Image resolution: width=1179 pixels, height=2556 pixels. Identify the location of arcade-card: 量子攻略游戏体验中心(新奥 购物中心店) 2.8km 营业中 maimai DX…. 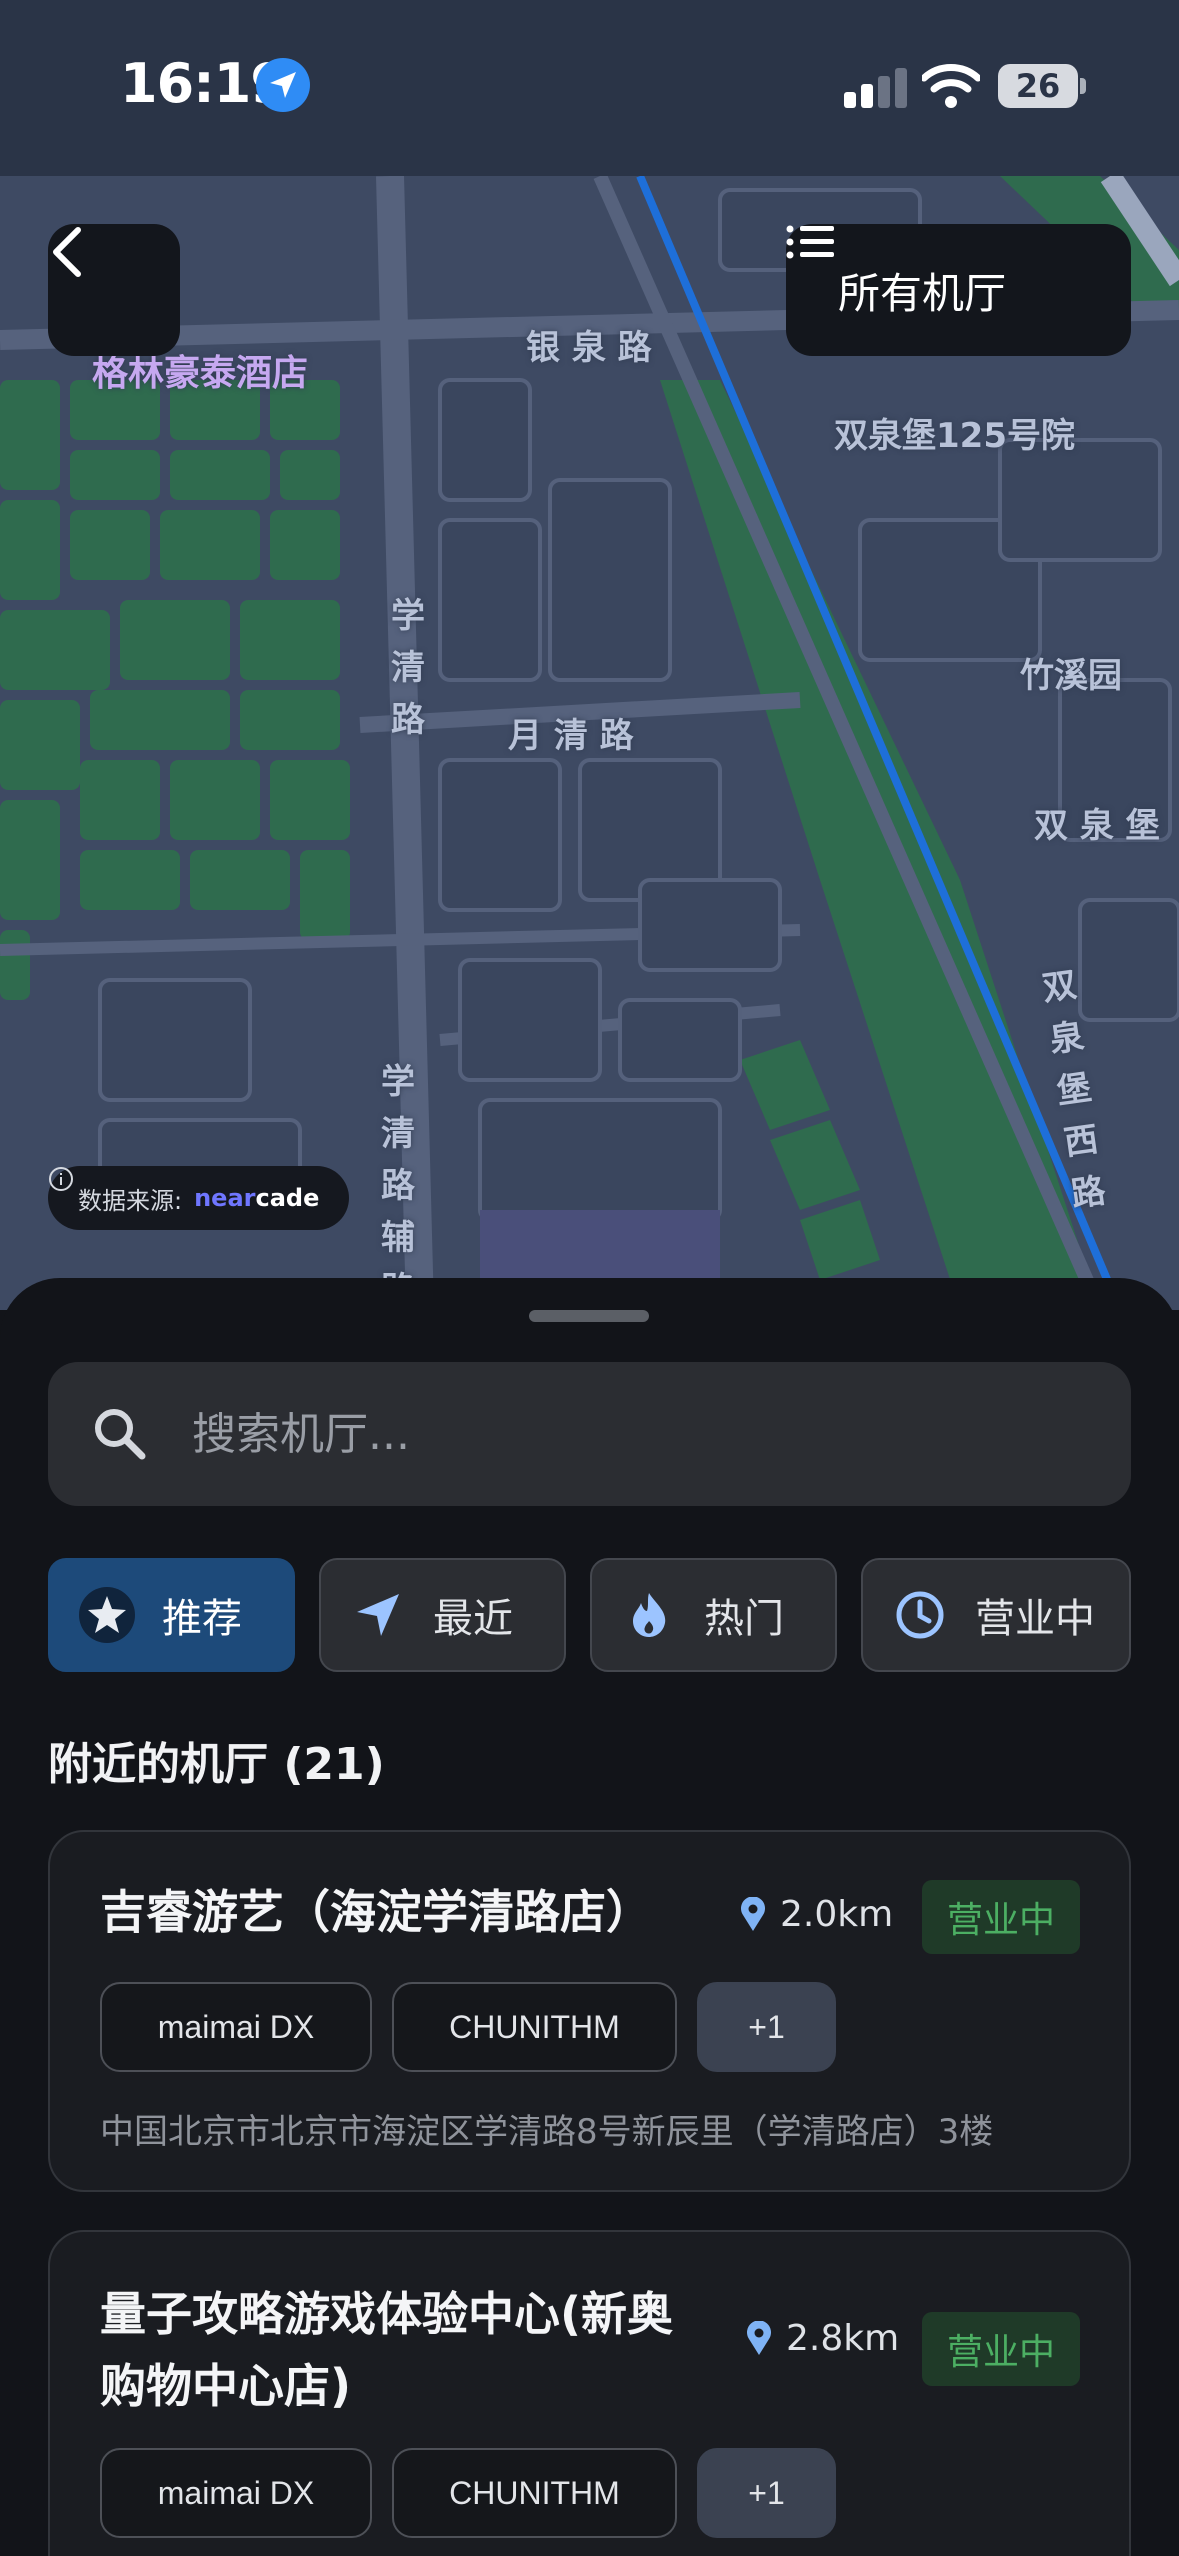
(589, 2393).